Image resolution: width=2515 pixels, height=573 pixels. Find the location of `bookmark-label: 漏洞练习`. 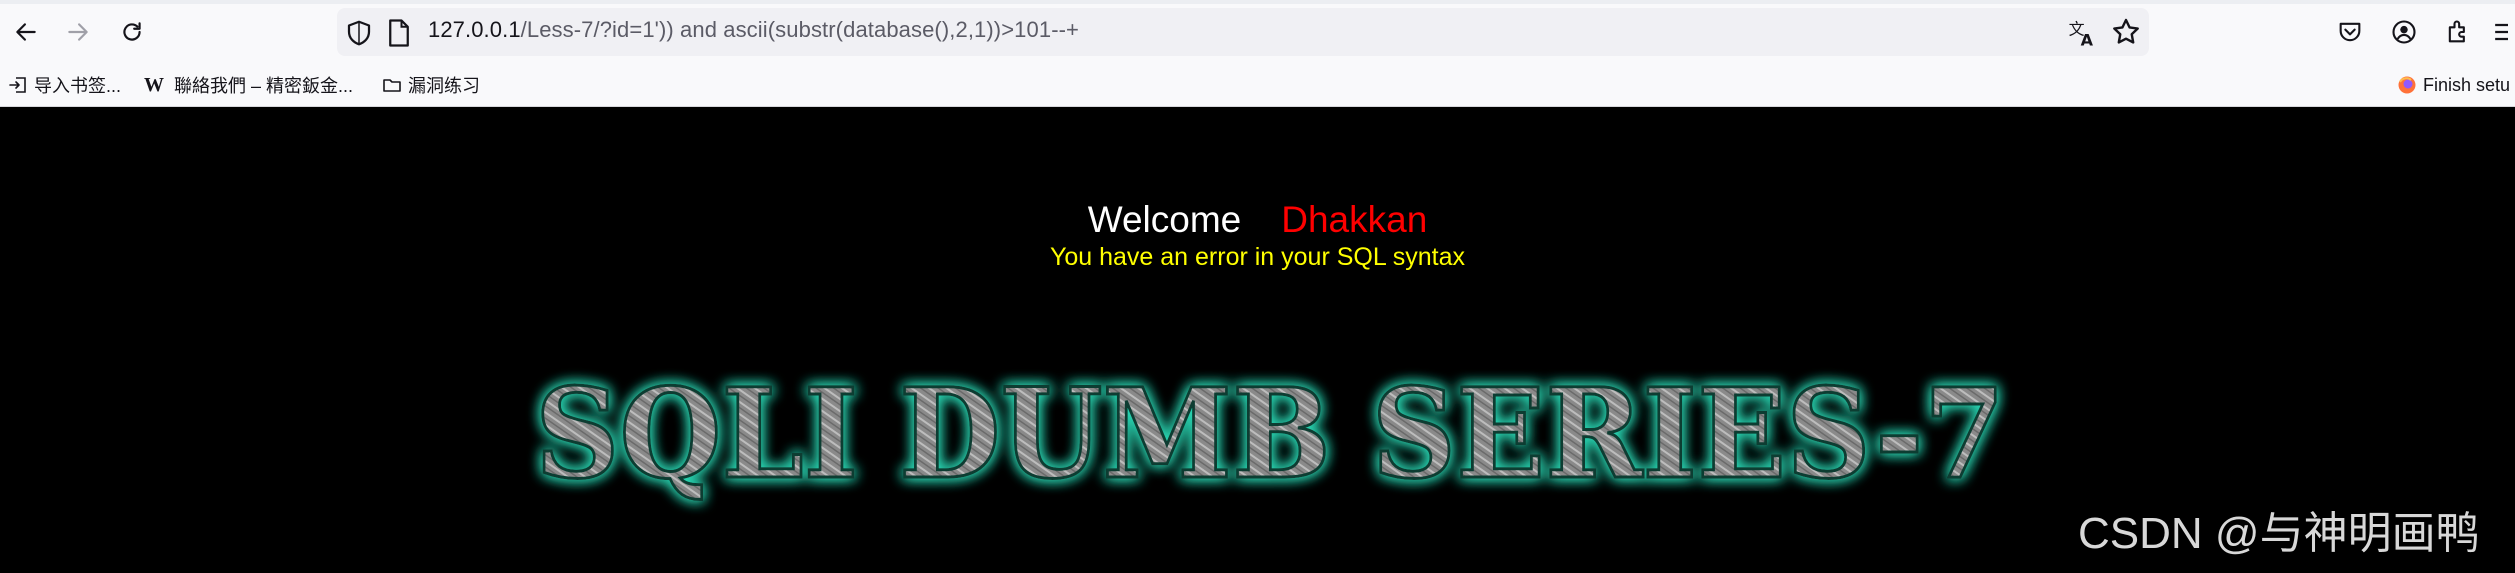

bookmark-label: 漏洞练习 is located at coordinates (444, 86).